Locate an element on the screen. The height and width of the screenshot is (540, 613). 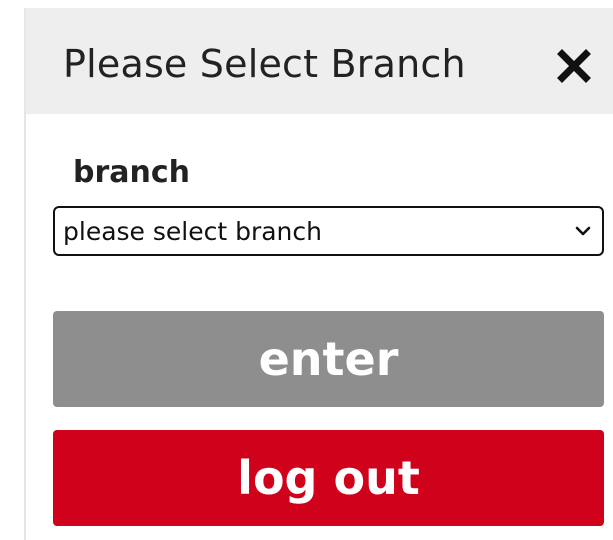
close-icon is located at coordinates (574, 66).